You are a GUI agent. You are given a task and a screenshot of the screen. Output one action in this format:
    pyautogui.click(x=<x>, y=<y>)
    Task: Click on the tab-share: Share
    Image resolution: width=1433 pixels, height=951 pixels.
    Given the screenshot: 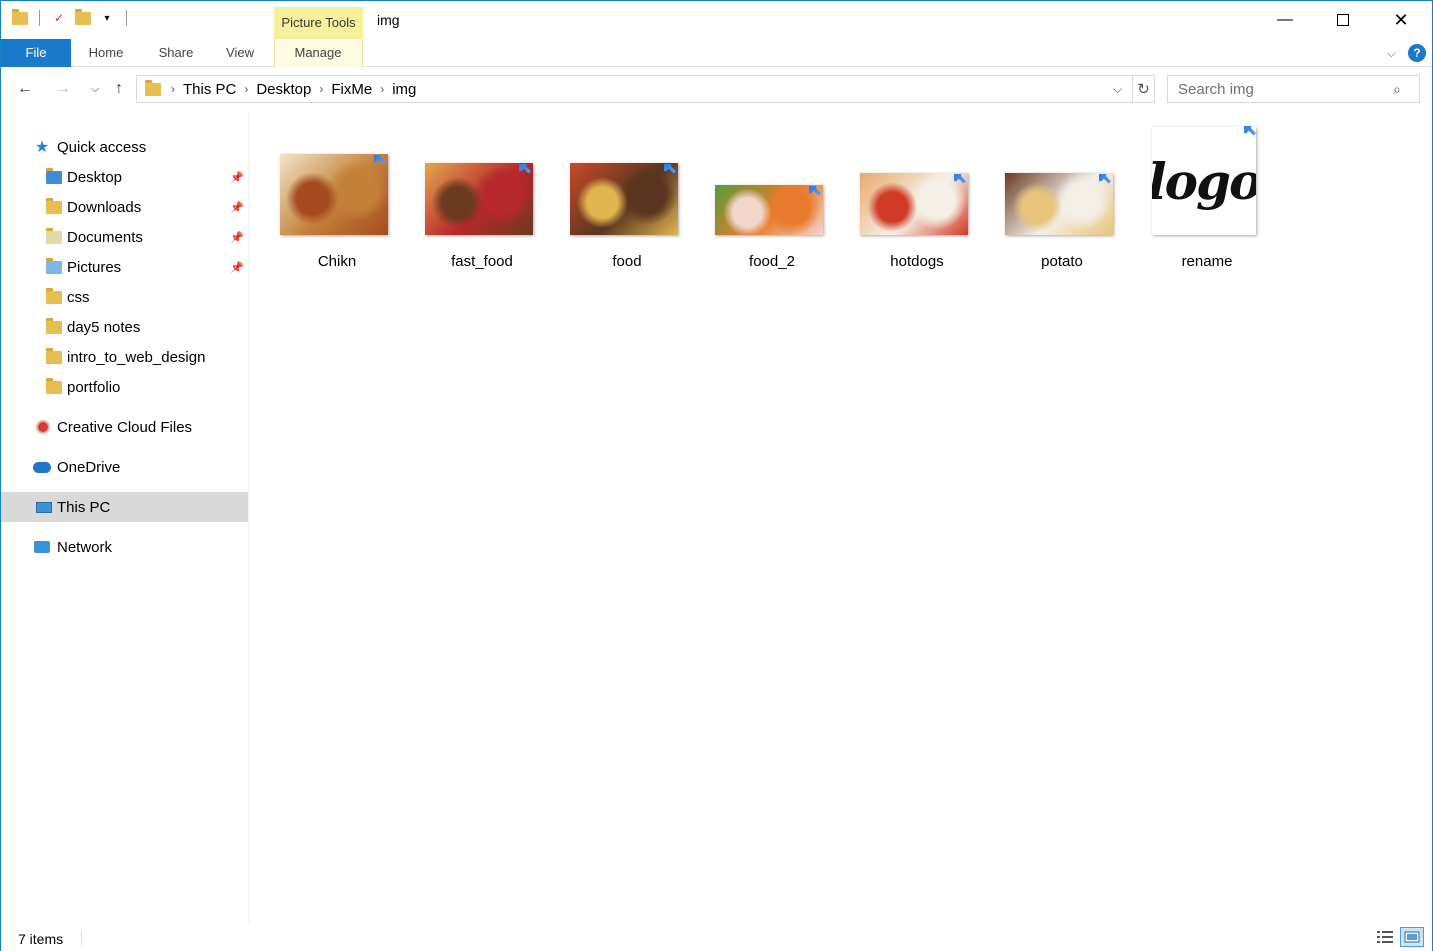 What is the action you would take?
    pyautogui.click(x=176, y=53)
    